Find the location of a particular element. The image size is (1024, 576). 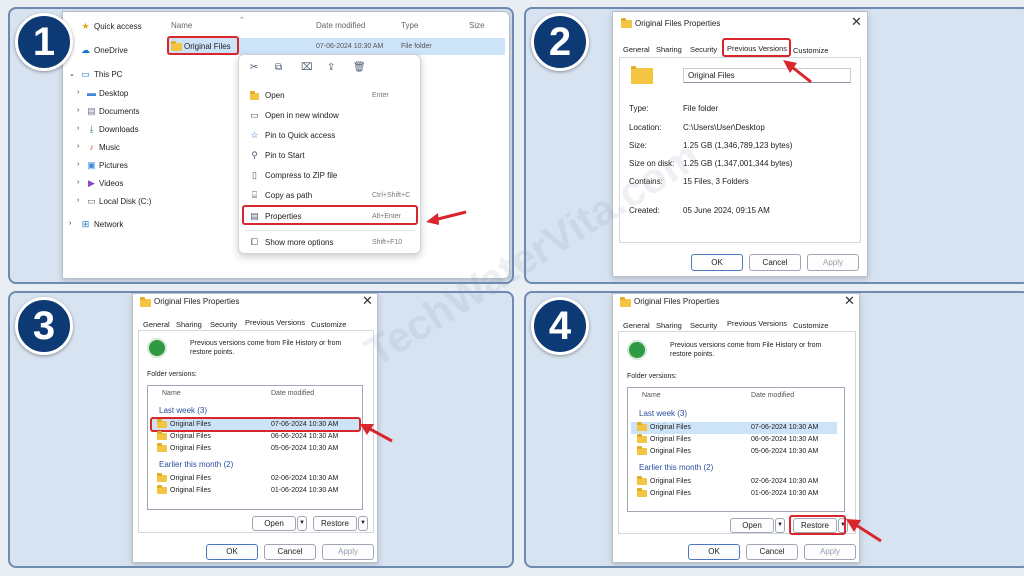

sort-chevron-icon: ⌃ is located at coordinates (242, 20).